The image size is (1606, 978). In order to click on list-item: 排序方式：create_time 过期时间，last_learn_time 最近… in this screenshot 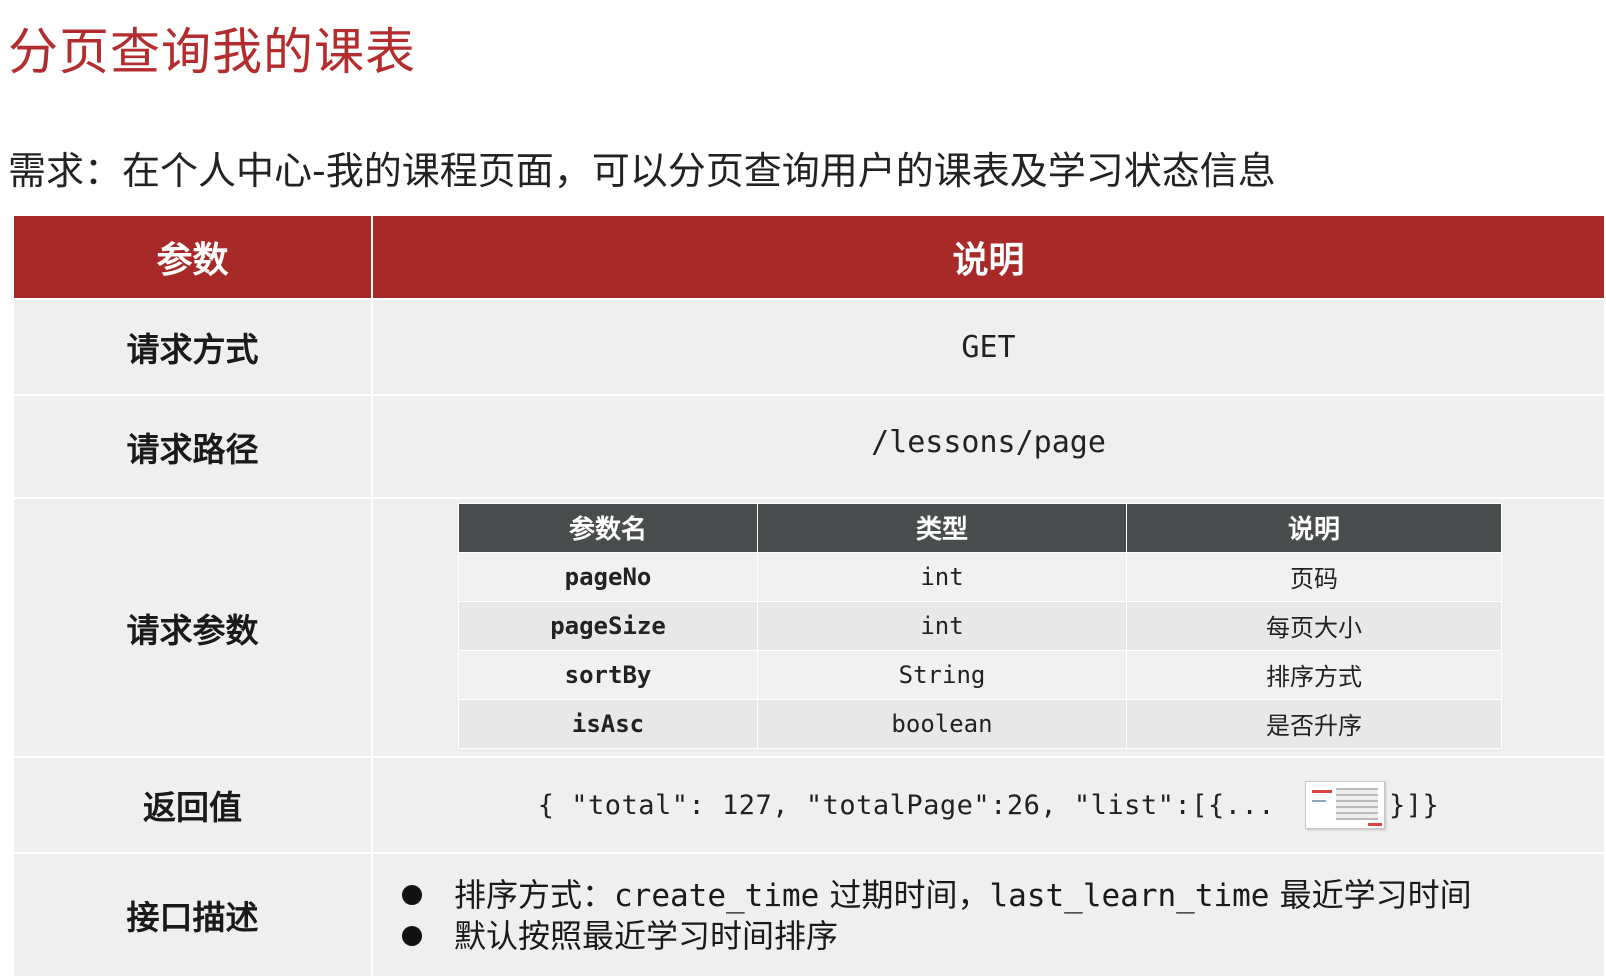, I will do `click(1002, 895)`.